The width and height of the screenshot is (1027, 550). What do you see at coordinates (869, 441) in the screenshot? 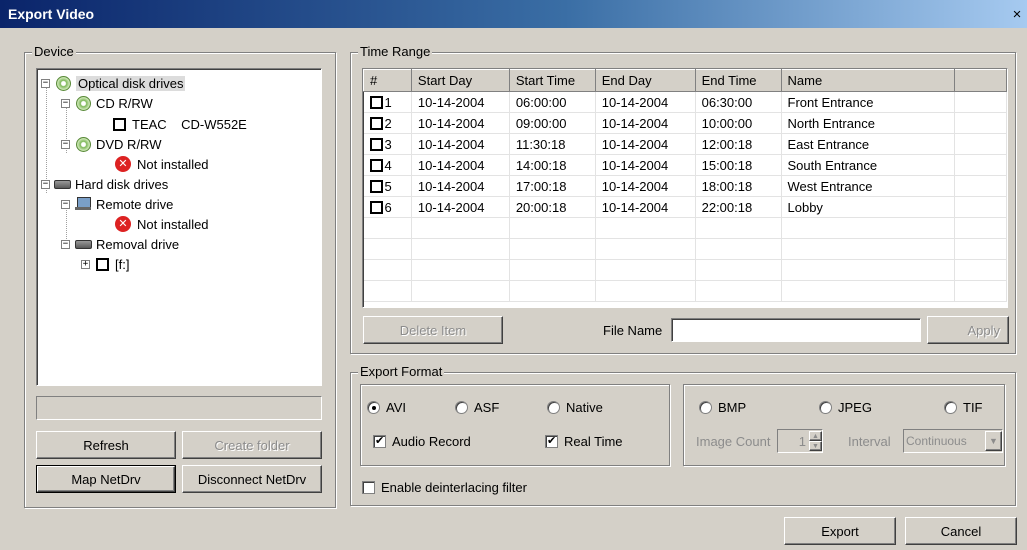
I see `interval-label: Interval` at bounding box center [869, 441].